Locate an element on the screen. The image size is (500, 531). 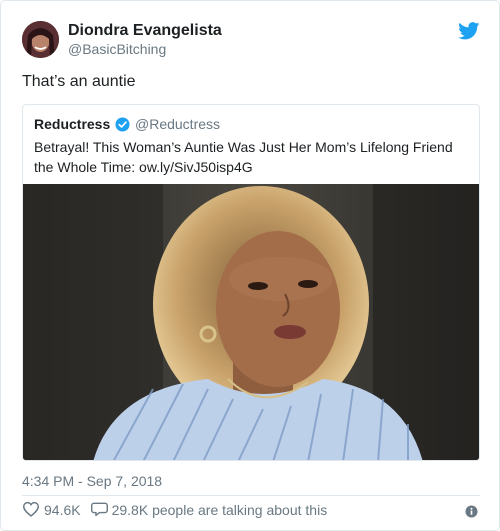
quoted-author-handle: @Reductress is located at coordinates (177, 124).